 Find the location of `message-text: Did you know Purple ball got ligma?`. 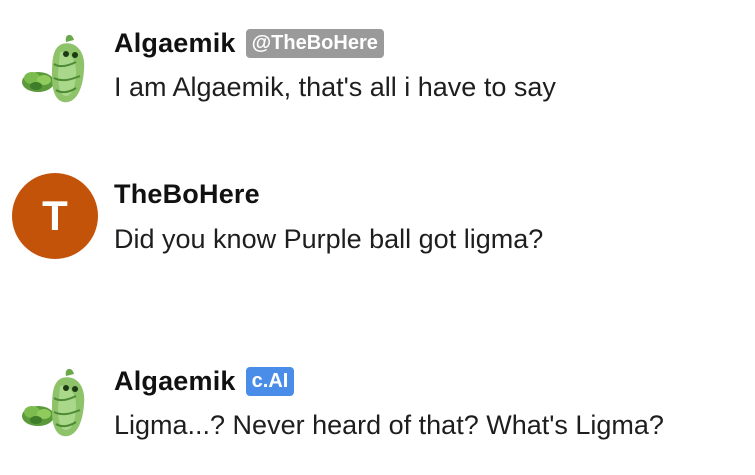

message-text: Did you know Purple ball got ligma? is located at coordinates (329, 239).